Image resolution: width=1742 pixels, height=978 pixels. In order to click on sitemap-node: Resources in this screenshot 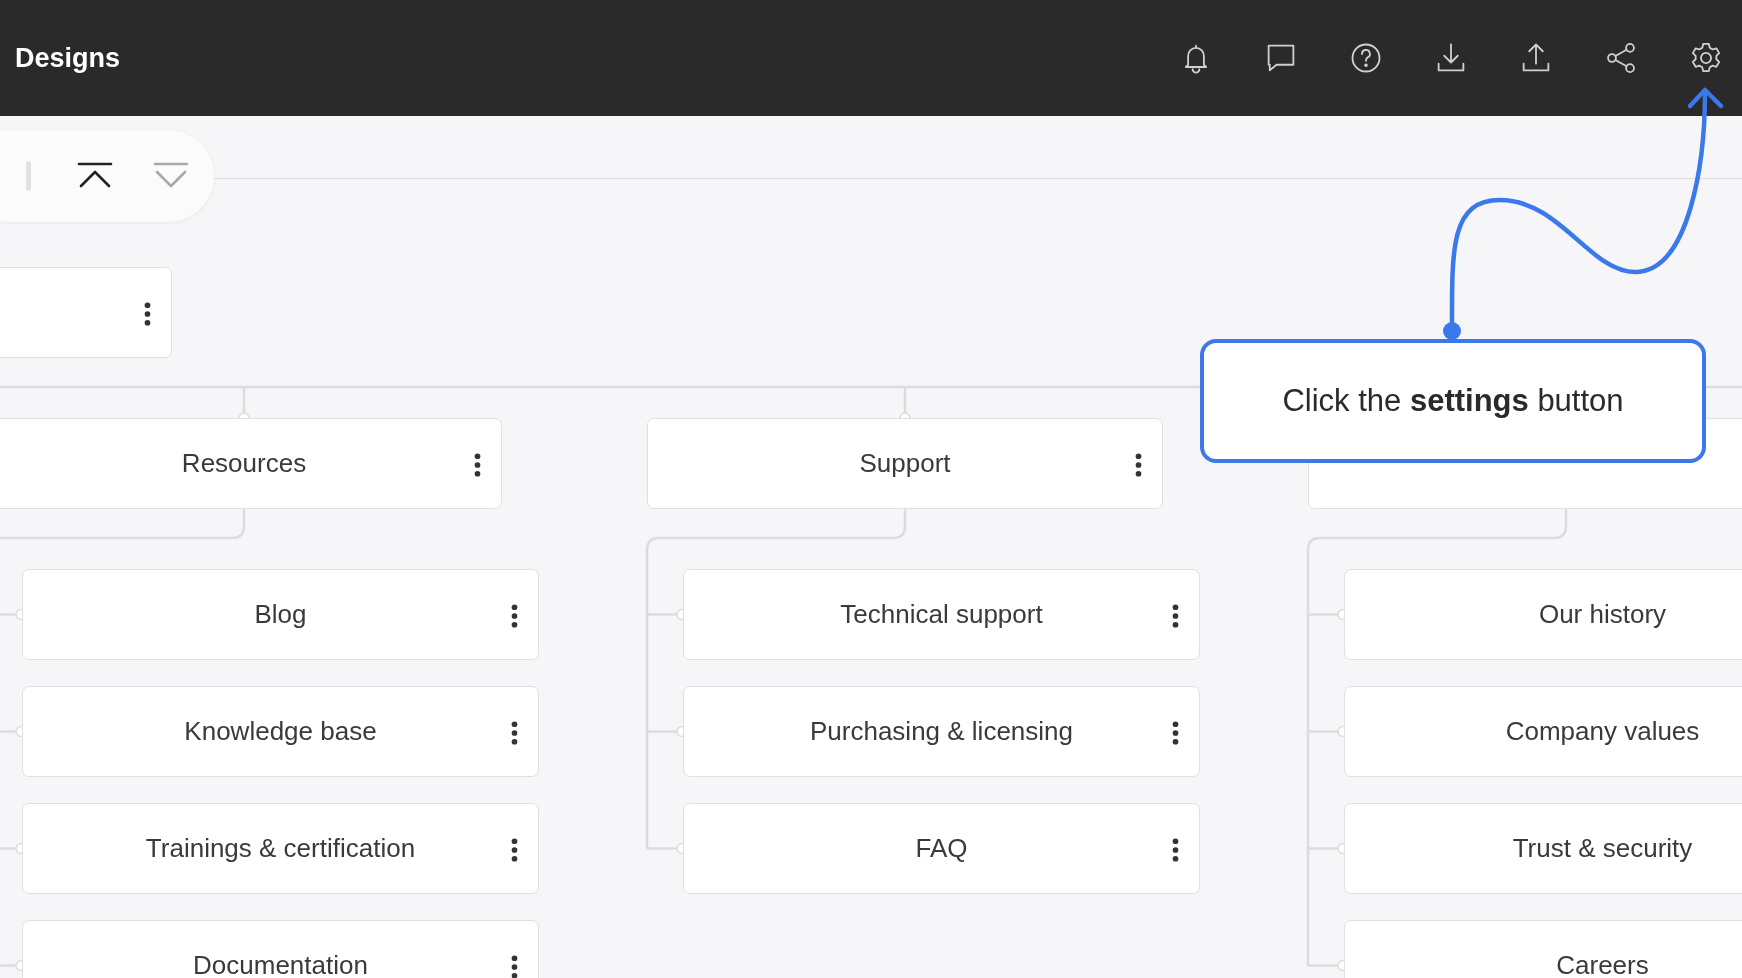, I will do `click(251, 463)`.